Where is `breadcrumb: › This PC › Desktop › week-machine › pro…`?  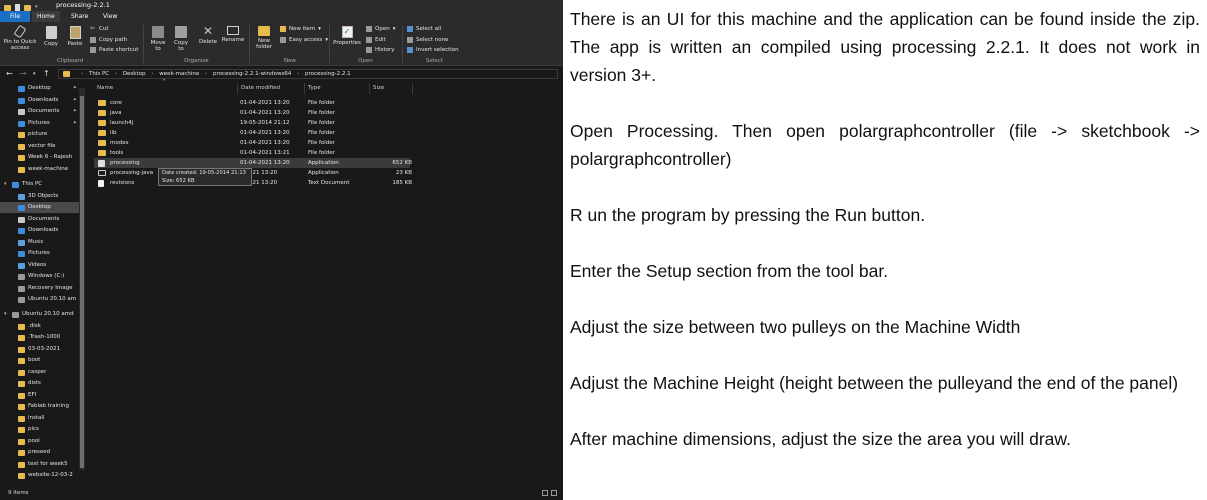
breadcrumb: › This PC › Desktop › week-machine › pro… is located at coordinates (308, 74).